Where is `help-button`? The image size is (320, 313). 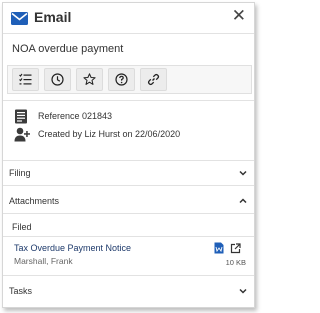
help-button is located at coordinates (121, 79).